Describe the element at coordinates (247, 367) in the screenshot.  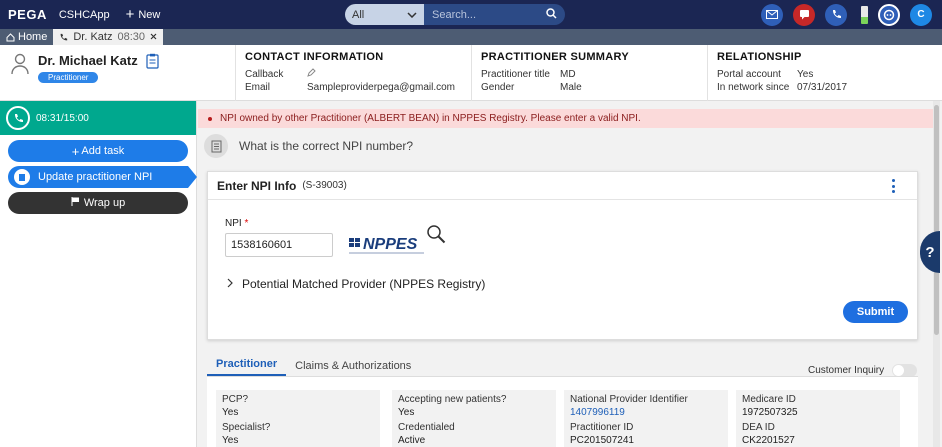
I see `tab-practitioner: Practitioner` at that location.